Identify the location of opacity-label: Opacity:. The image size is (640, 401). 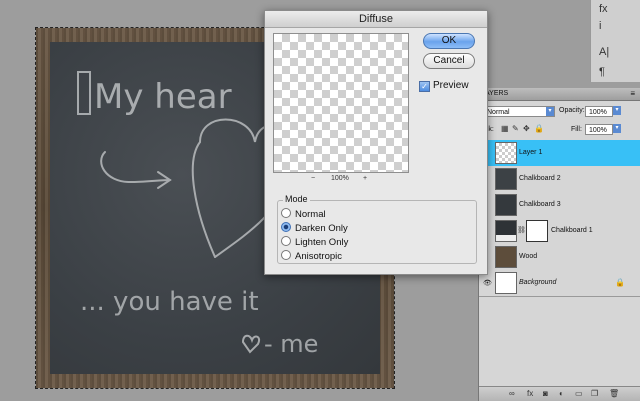
(572, 110).